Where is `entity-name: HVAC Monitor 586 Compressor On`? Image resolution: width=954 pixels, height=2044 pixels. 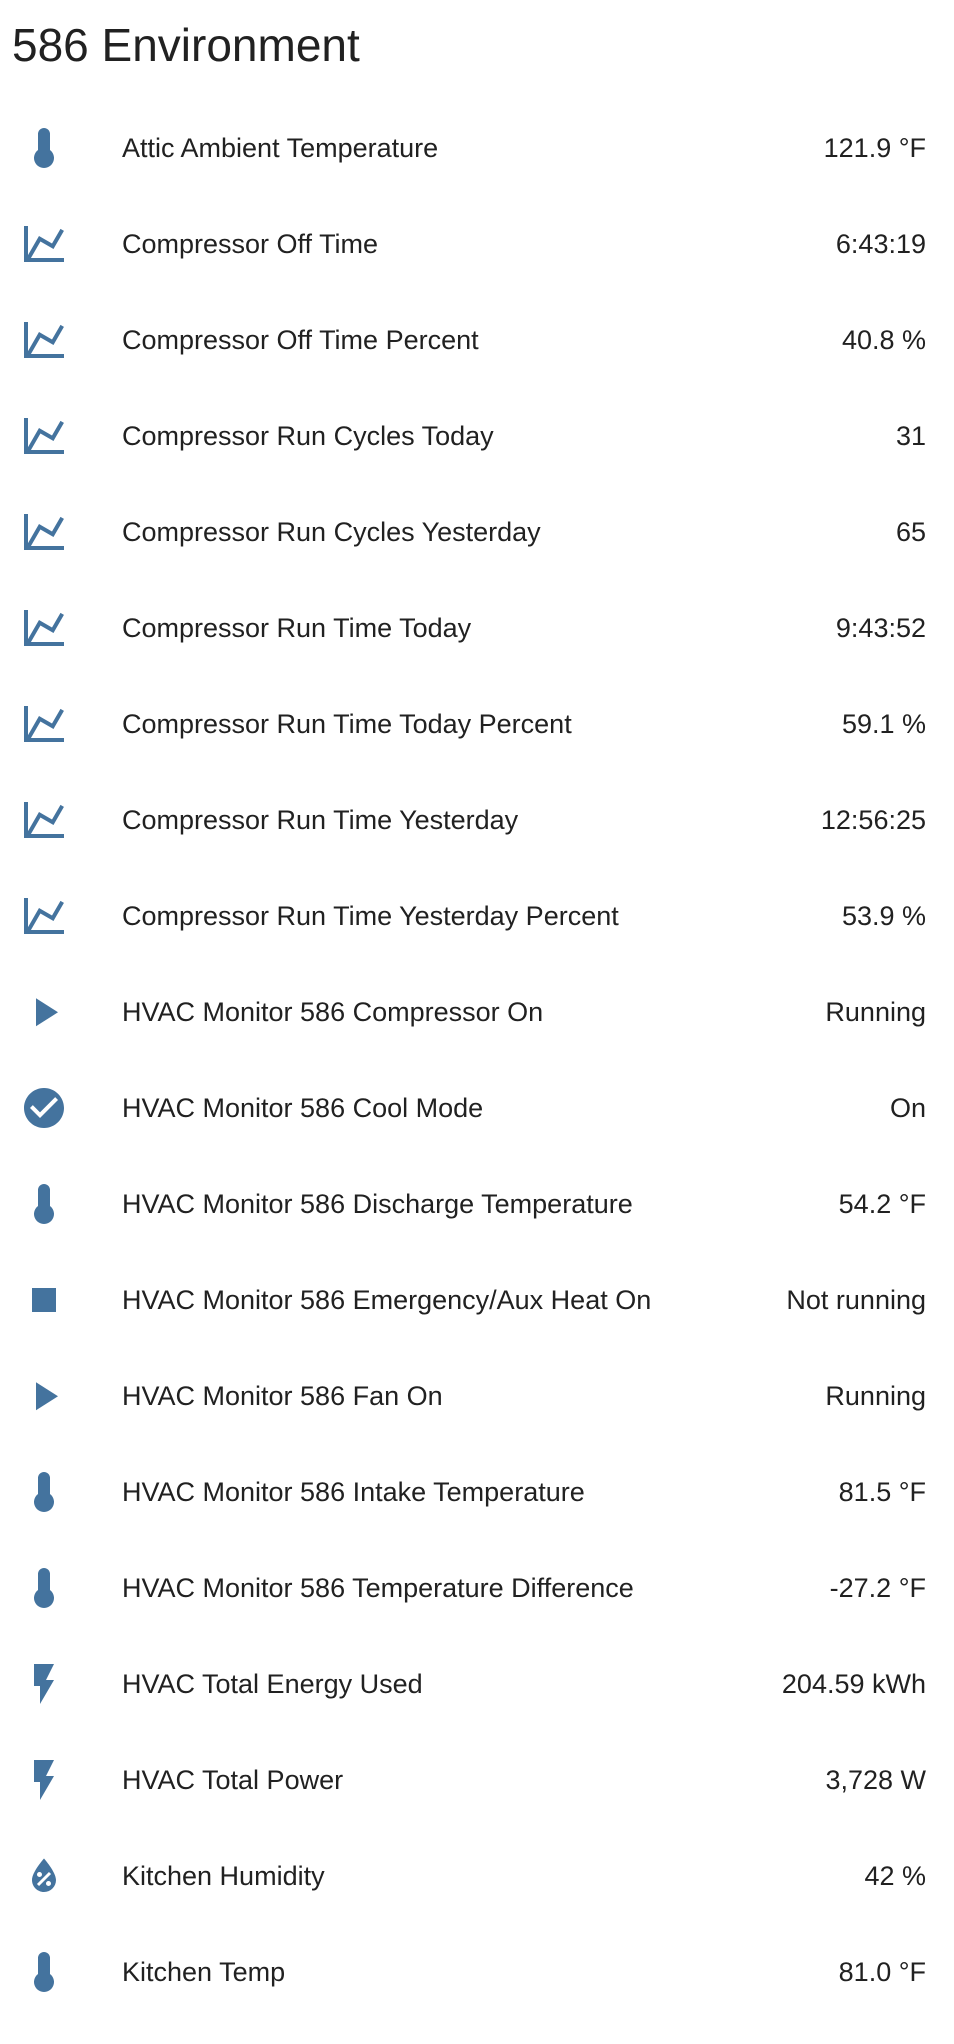 entity-name: HVAC Monitor 586 Compressor On is located at coordinates (333, 1012).